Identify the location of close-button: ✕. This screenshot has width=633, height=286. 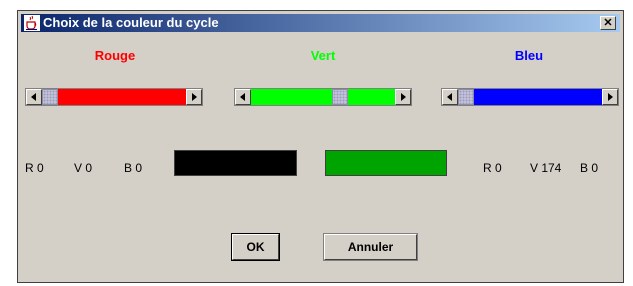
(608, 23).